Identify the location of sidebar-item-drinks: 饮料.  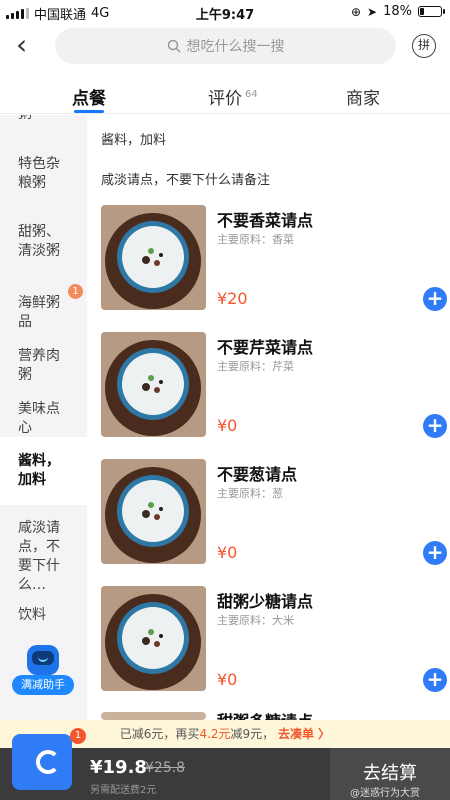
(43, 615).